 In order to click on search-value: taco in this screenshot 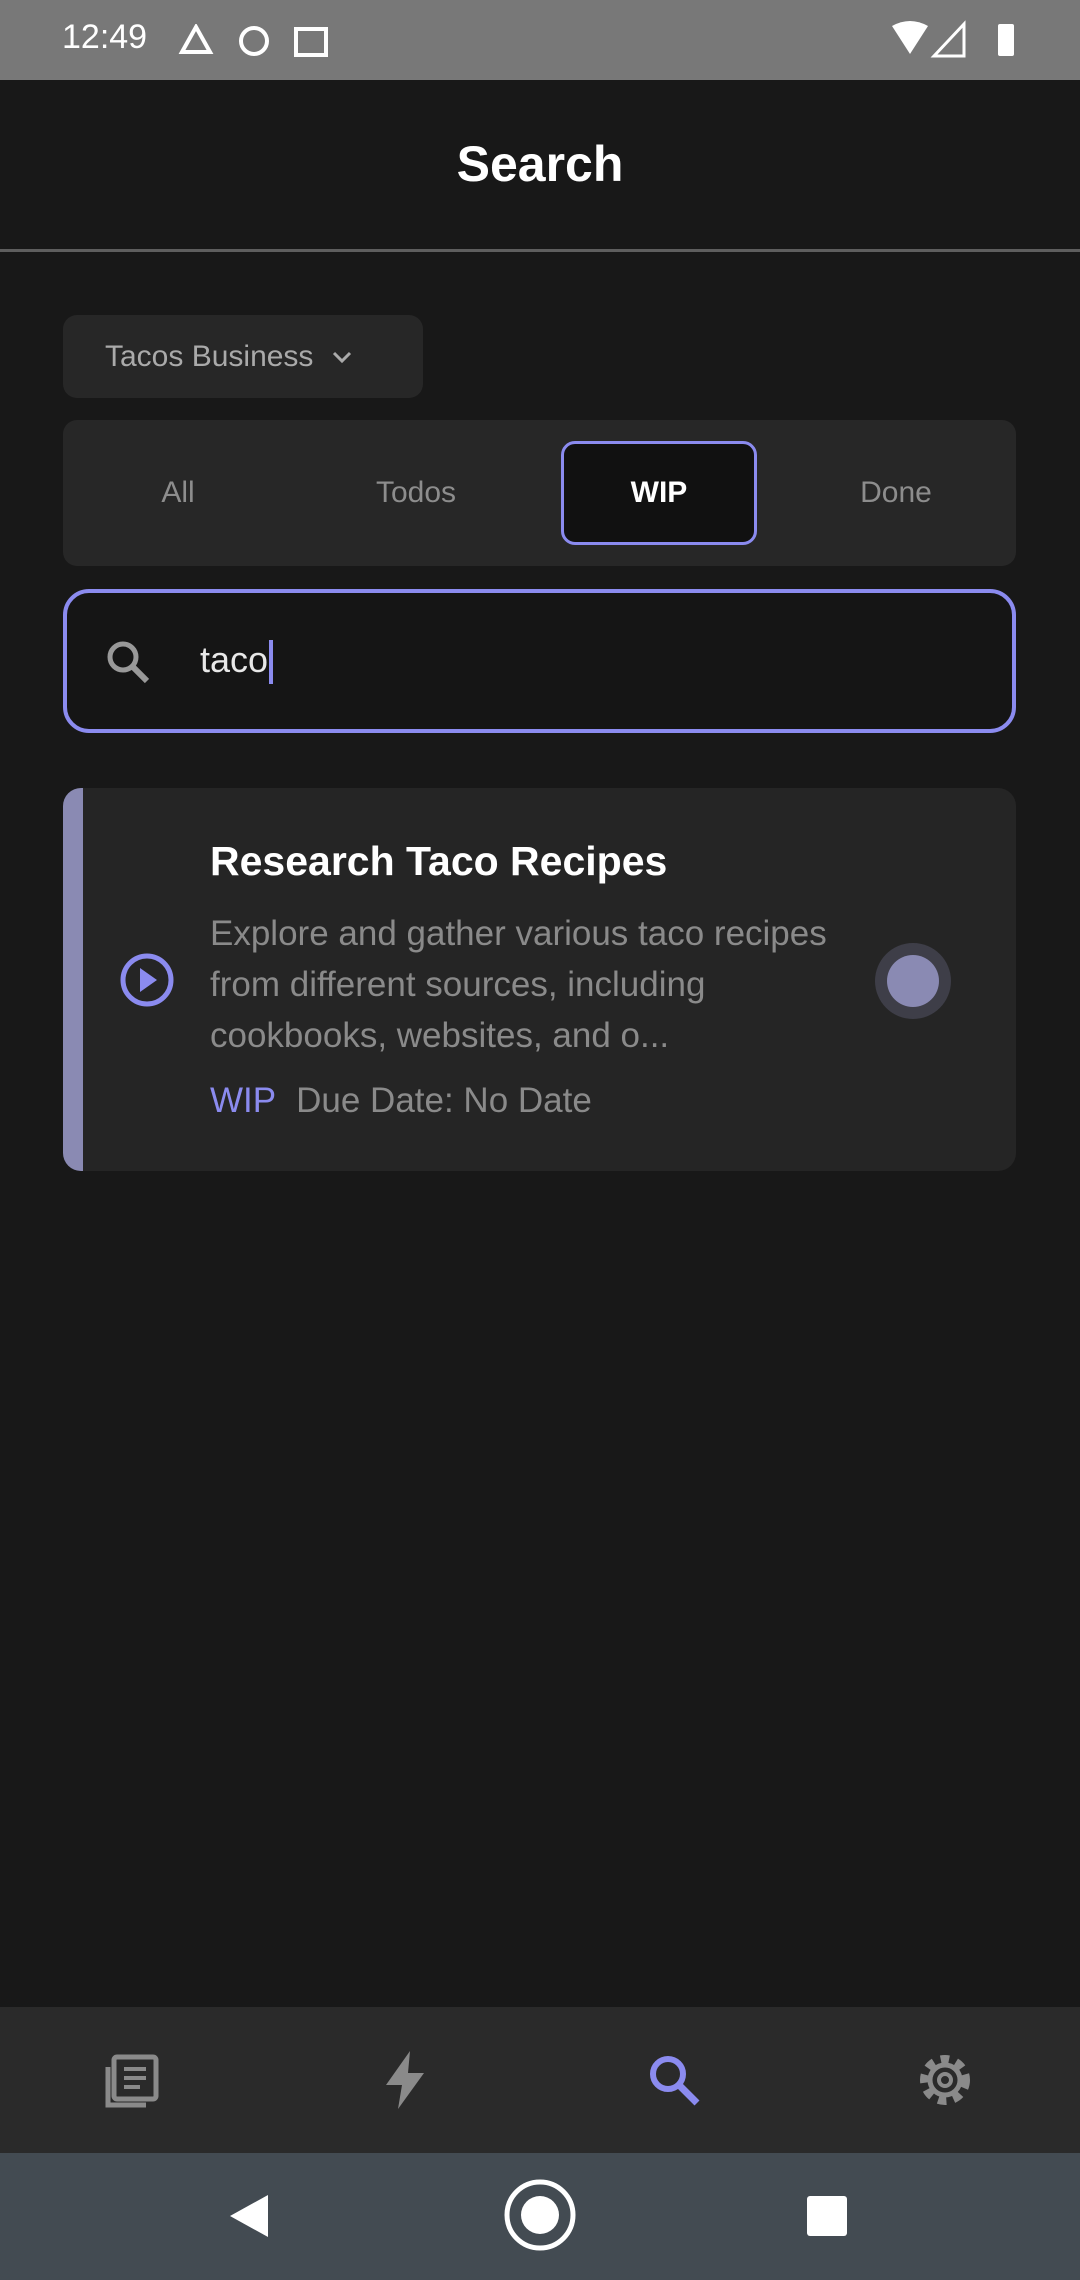, I will do `click(234, 659)`.